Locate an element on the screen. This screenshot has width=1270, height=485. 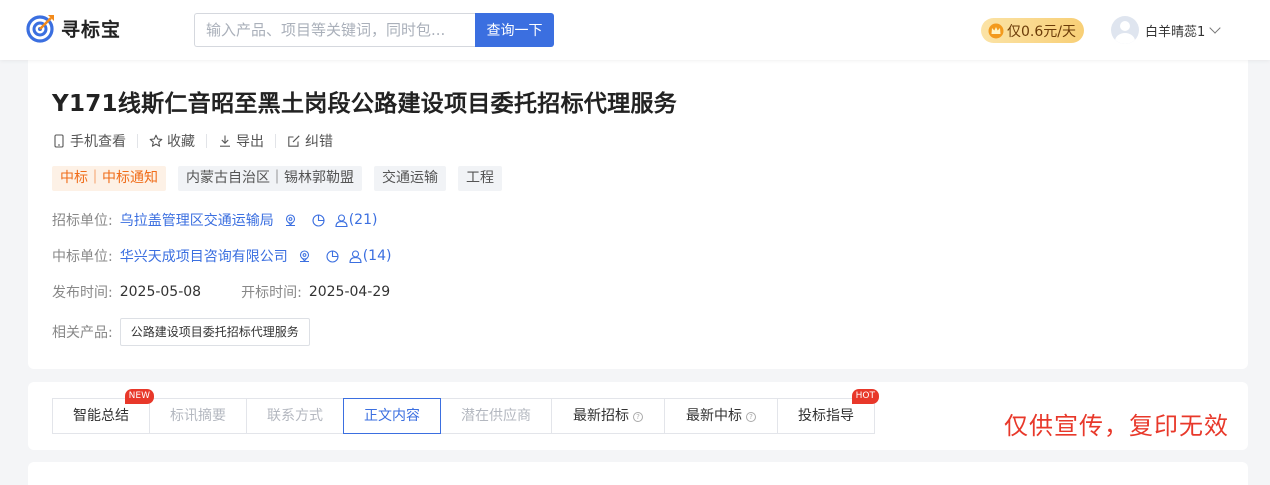
tab-bid-guidance: 投标指导 HOT is located at coordinates (828, 411).